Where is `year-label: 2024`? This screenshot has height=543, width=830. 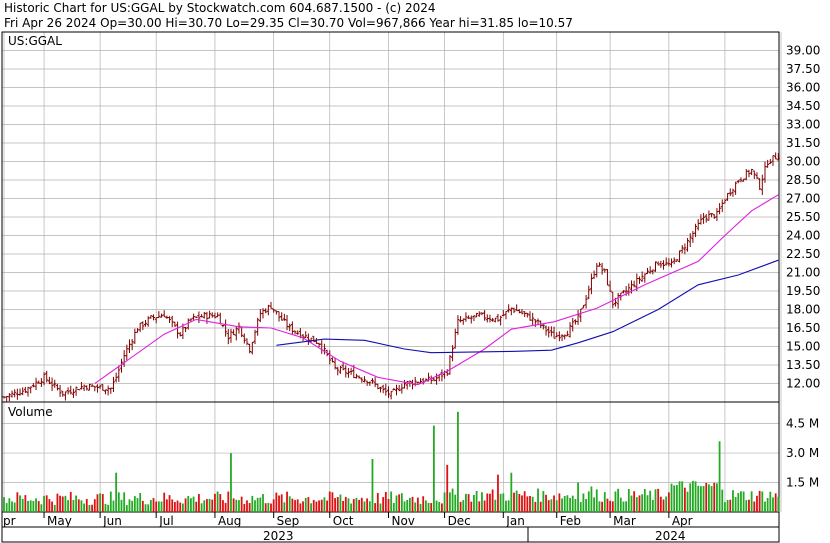 year-label: 2024 is located at coordinates (670, 536).